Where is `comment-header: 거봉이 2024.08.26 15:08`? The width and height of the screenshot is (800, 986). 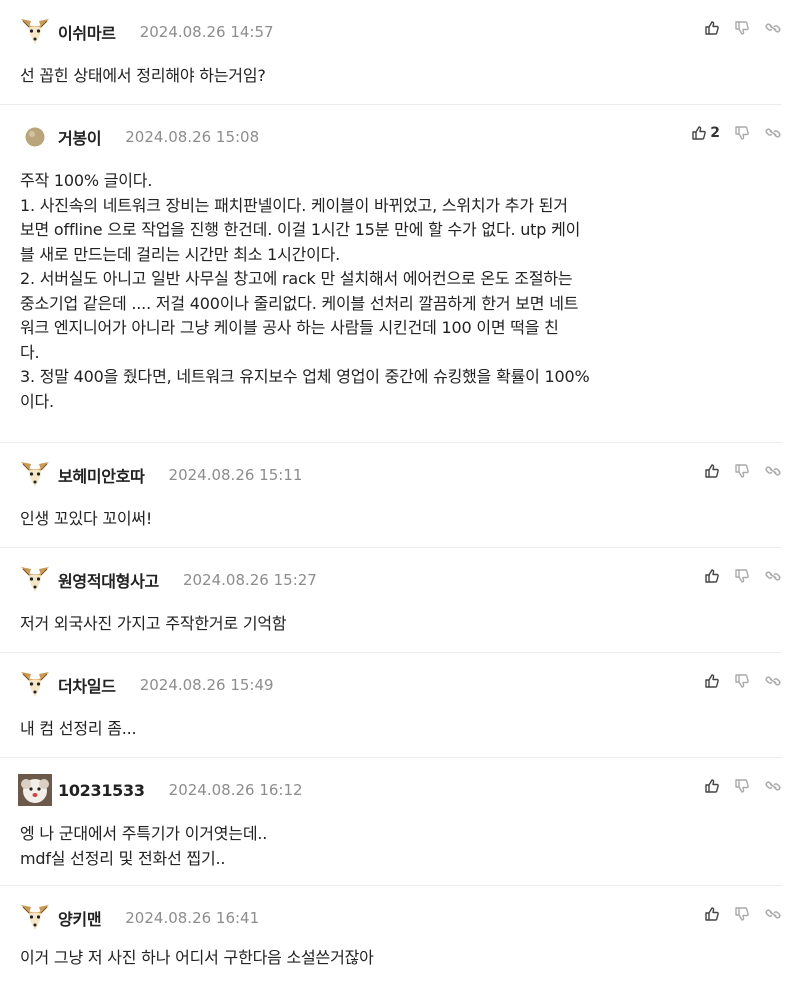
comment-header: 거봉이 2024.08.26 15:08 is located at coordinates (138, 137).